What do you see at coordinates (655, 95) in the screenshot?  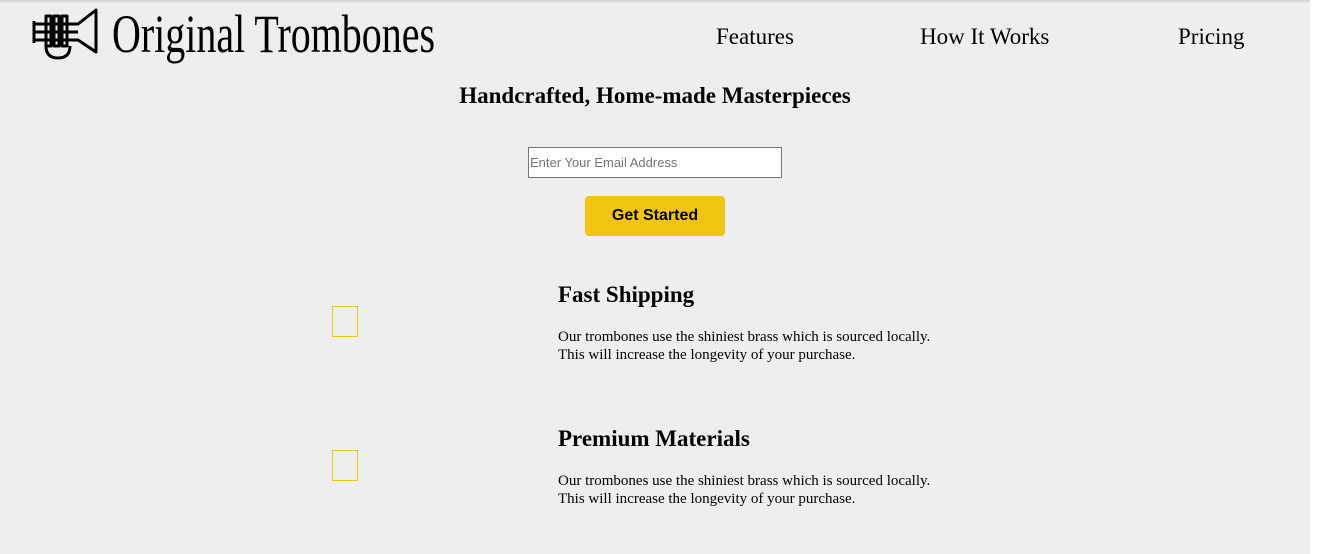 I see `hero-title: Handcrafted, Home-made Masterpieces` at bounding box center [655, 95].